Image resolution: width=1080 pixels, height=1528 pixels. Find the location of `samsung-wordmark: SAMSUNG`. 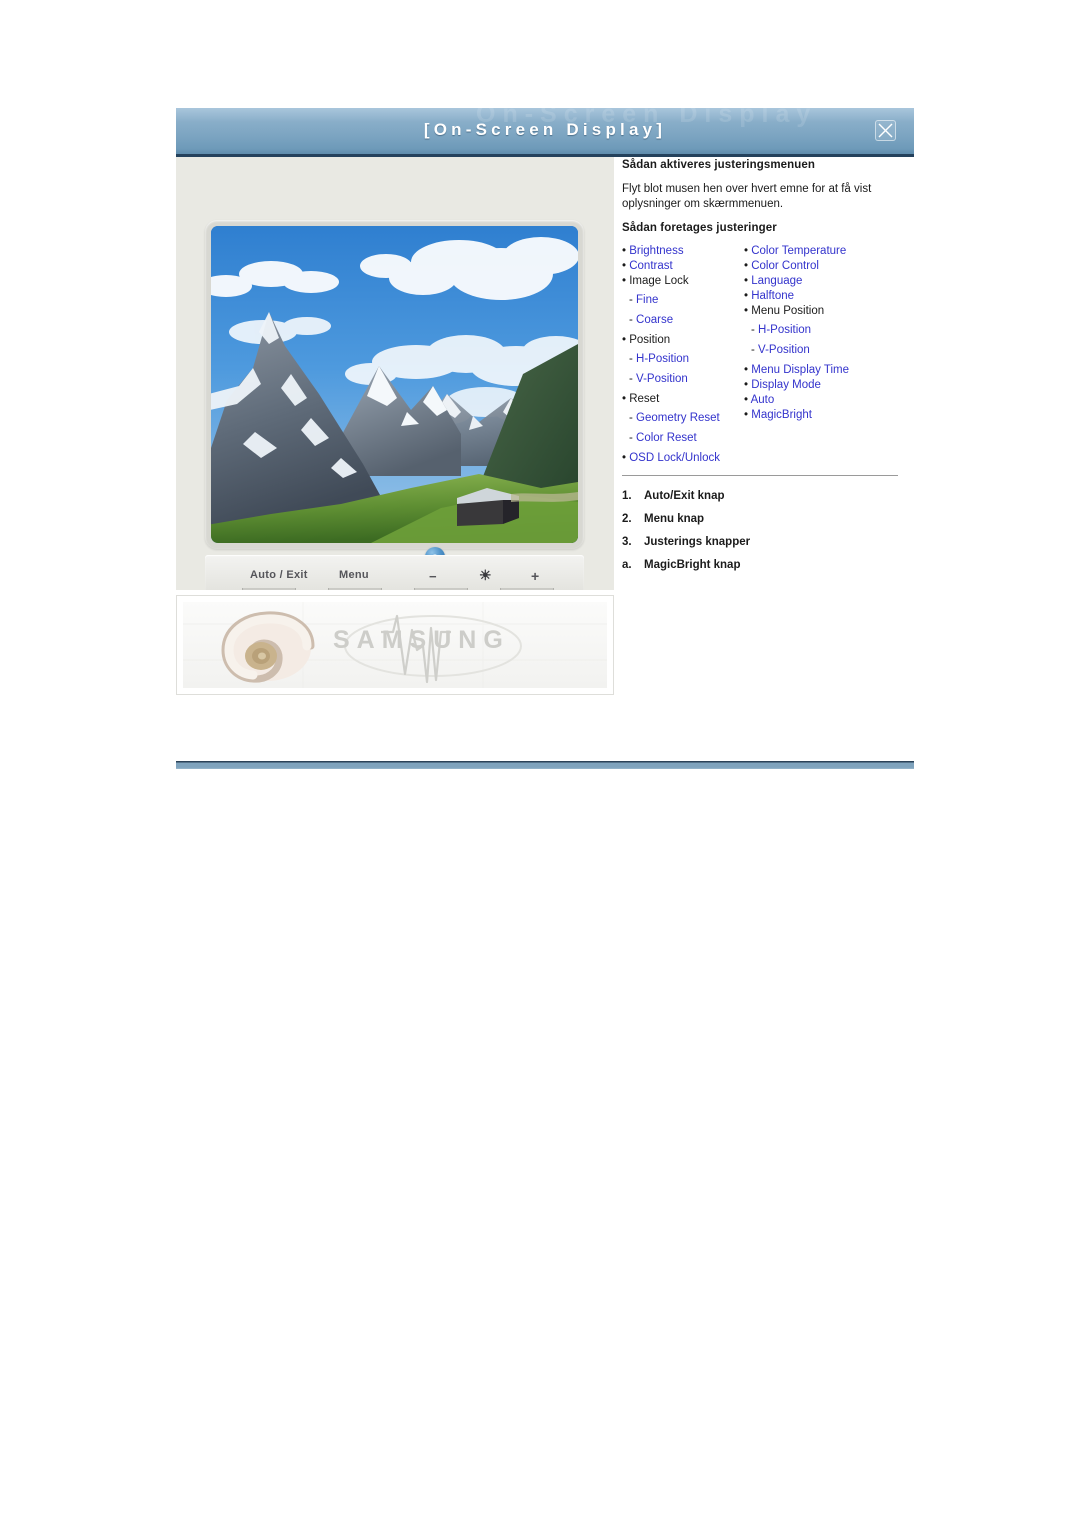

samsung-wordmark: SAMSUNG is located at coordinates (421, 640).